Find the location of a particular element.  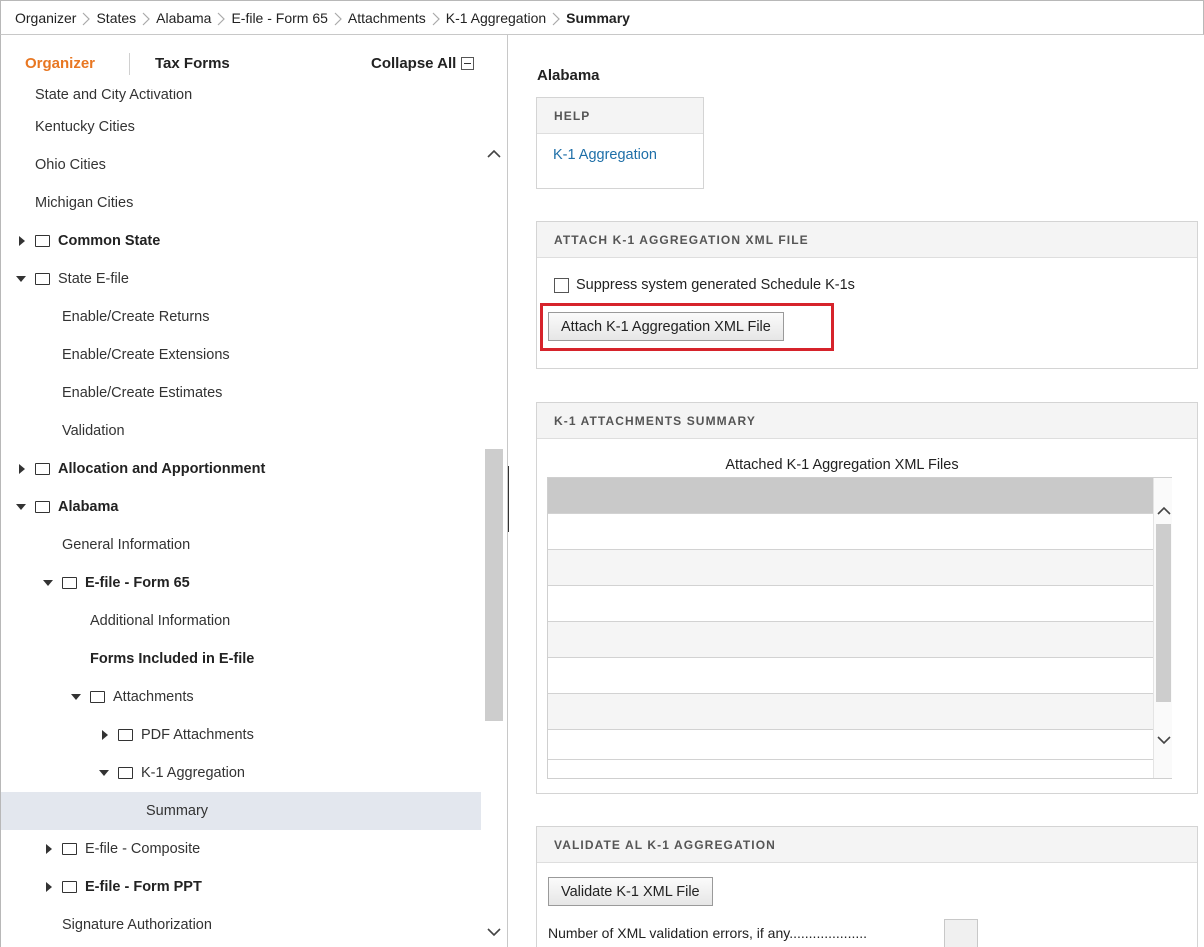

sidebar-item: Enable/Create Returns is located at coordinates (241, 317).